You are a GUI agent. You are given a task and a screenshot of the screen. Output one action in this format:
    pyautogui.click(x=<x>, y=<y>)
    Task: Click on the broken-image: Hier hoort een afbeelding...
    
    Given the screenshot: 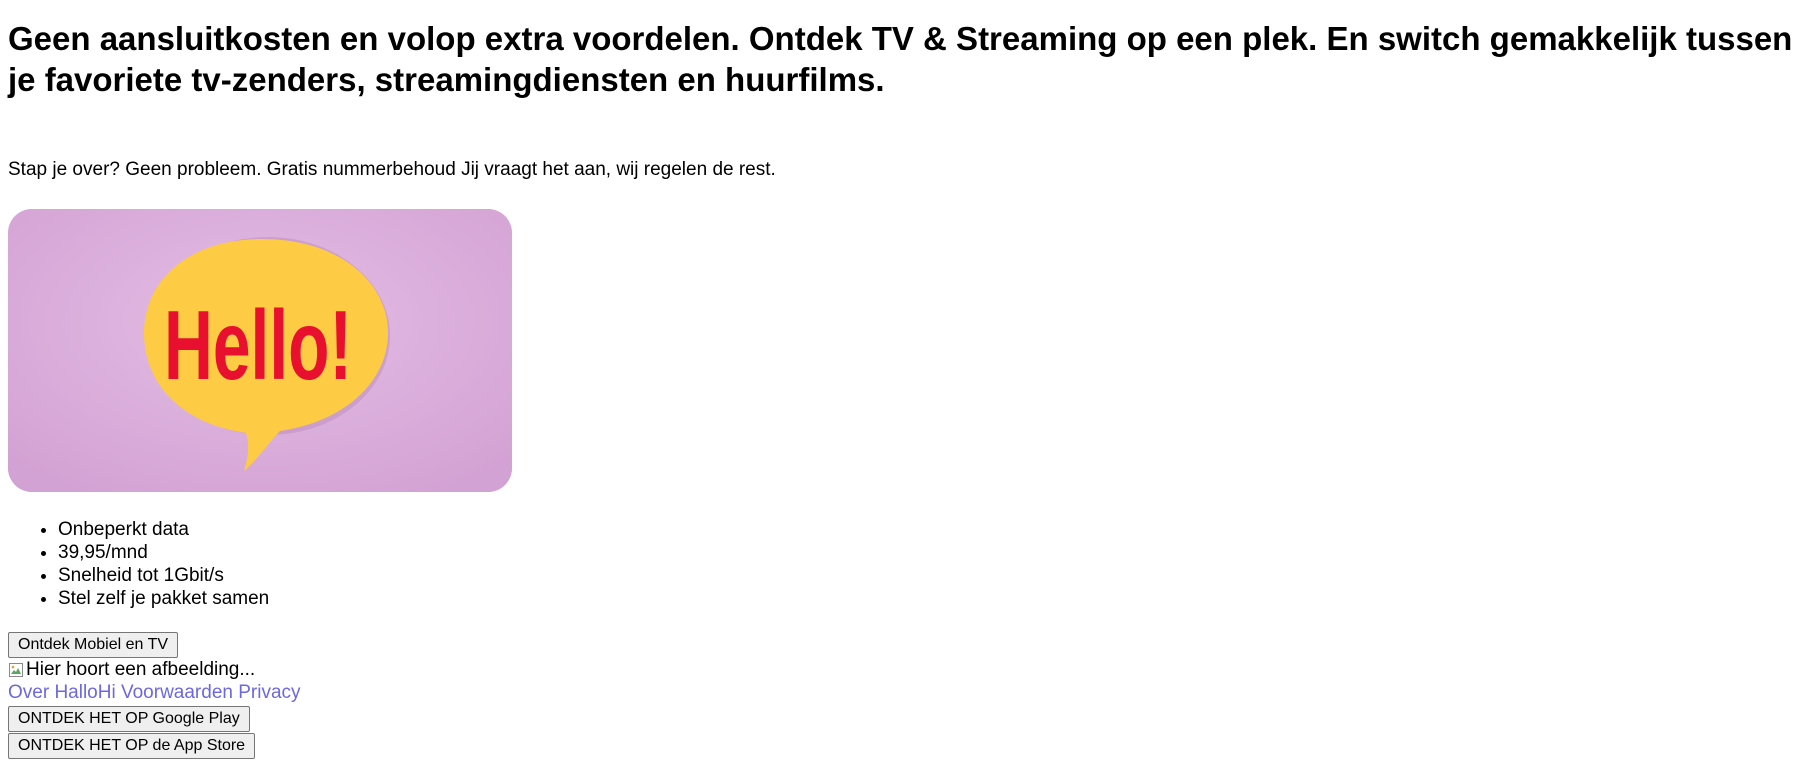 What is the action you would take?
    pyautogui.click(x=907, y=670)
    